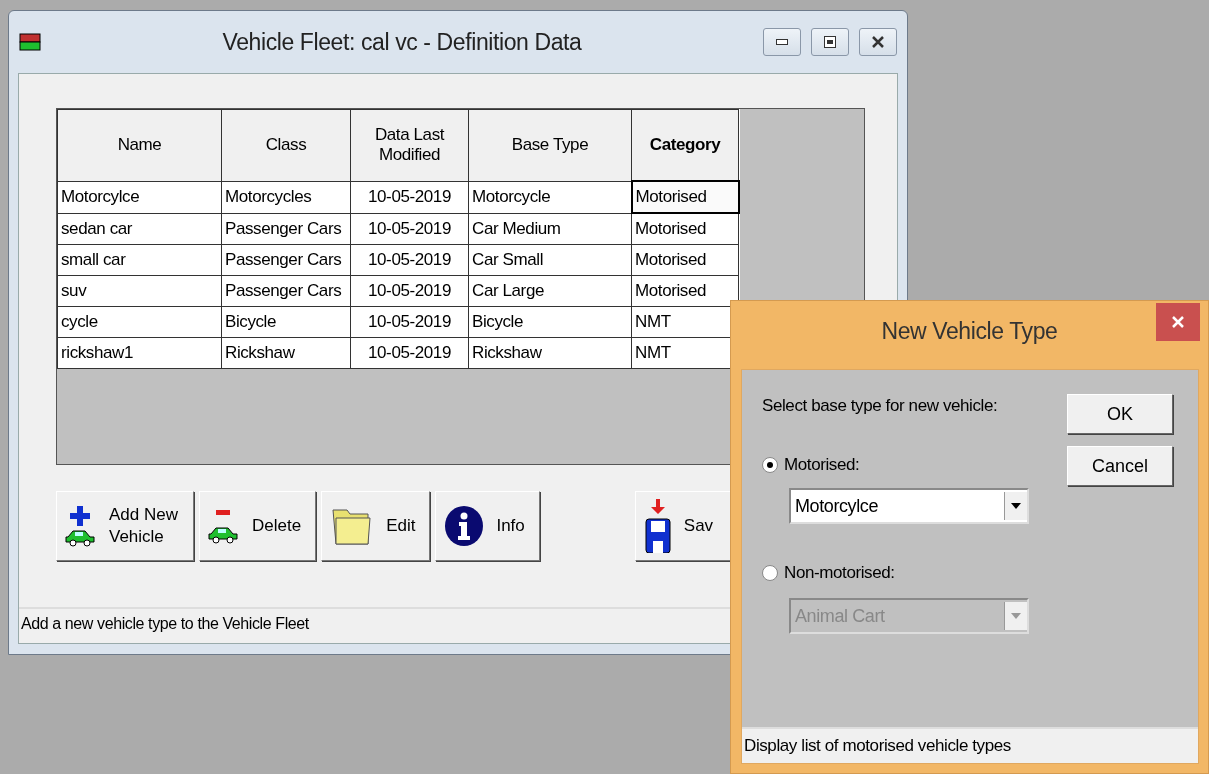 The width and height of the screenshot is (1209, 774). Describe the element at coordinates (125, 526) in the screenshot. I see `add-button: Add New Vehicle` at that location.